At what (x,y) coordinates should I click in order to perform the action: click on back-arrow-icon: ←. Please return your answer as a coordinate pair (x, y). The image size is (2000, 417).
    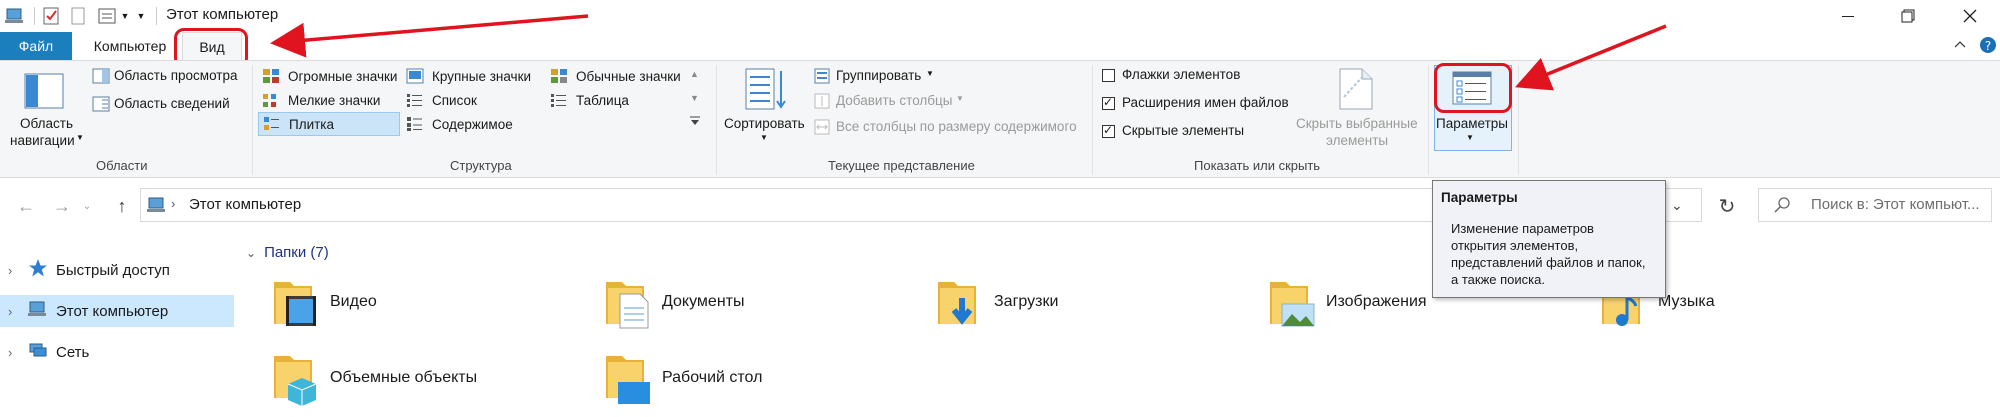
    Looking at the image, I should click on (26, 205).